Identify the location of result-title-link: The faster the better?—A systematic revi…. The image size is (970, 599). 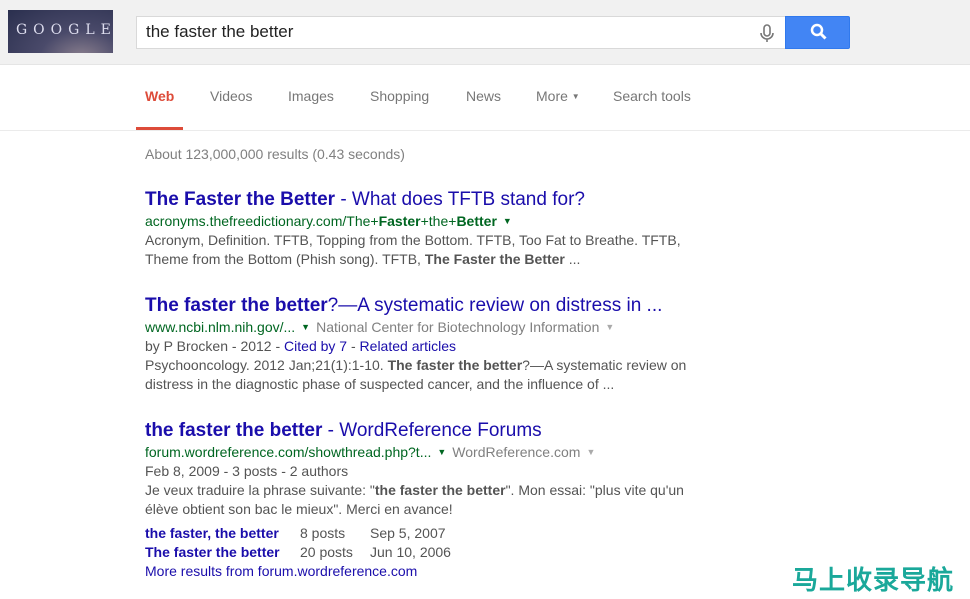
(430, 306).